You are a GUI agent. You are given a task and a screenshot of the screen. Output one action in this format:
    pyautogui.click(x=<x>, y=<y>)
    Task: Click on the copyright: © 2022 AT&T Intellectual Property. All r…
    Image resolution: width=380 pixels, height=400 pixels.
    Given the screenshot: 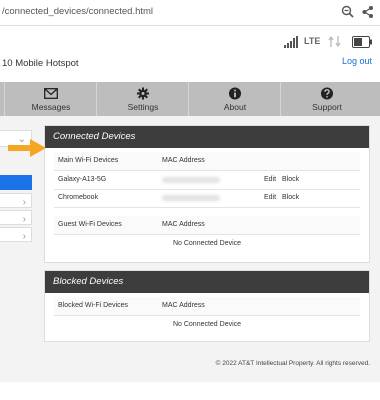 What is the action you would take?
    pyautogui.click(x=292, y=363)
    